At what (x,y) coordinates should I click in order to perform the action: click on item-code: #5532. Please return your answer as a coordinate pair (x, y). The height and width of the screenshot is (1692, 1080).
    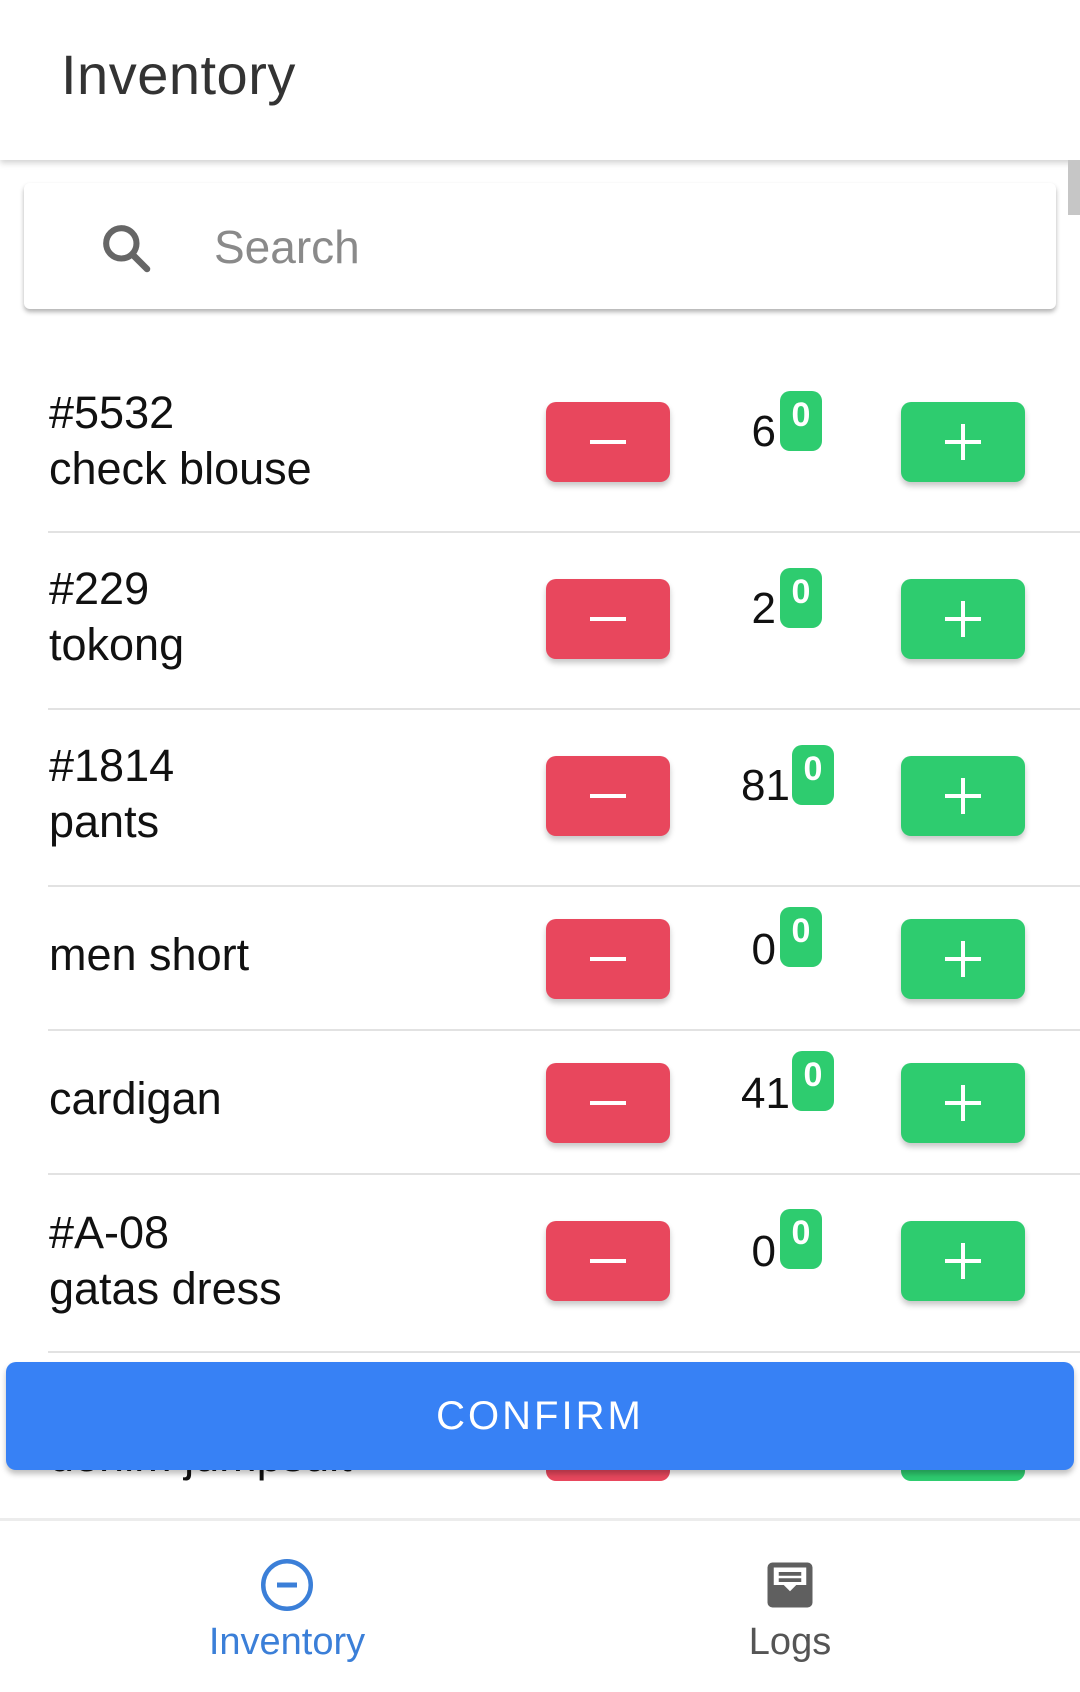
    Looking at the image, I should click on (112, 412).